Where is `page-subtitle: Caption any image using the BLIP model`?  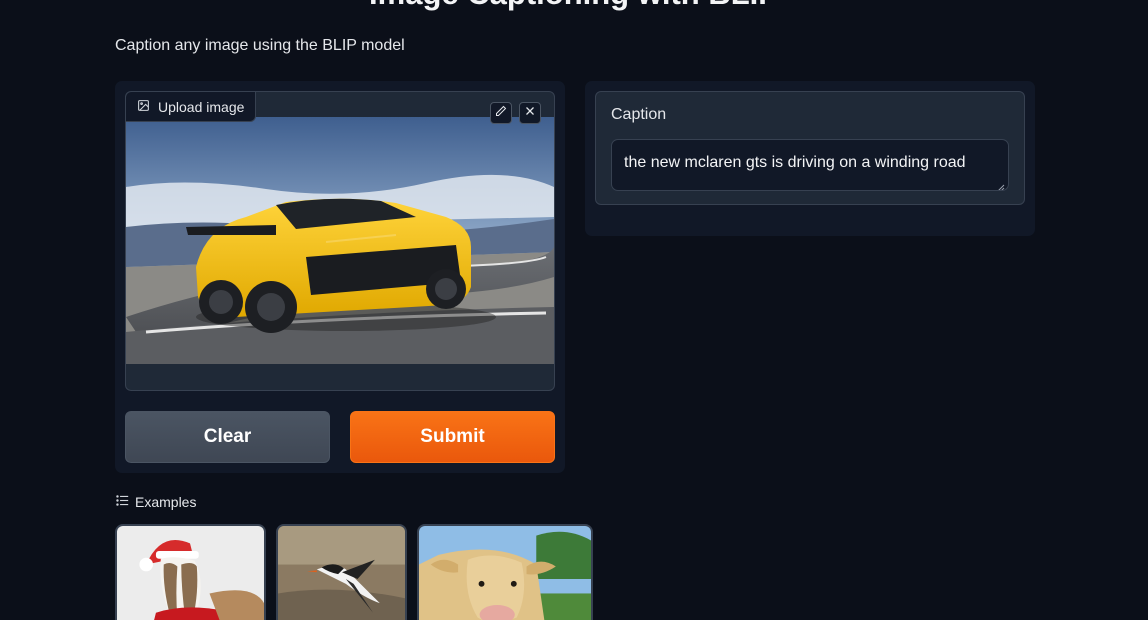 page-subtitle: Caption any image using the BLIP model is located at coordinates (260, 45).